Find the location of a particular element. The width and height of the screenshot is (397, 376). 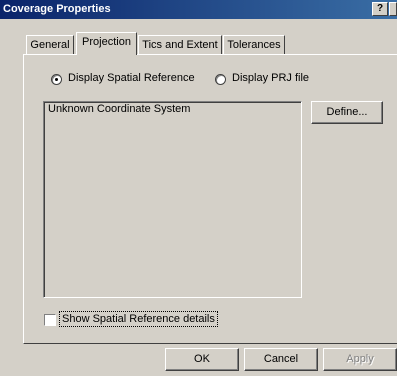

tab-tolerances: Tolerances is located at coordinates (254, 45).